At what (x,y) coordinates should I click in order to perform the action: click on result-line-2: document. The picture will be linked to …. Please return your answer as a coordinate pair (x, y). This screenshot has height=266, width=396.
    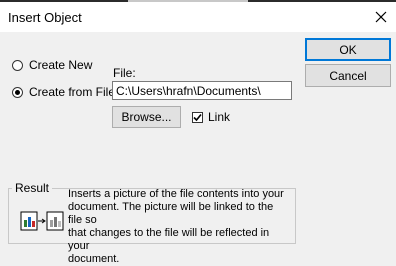
    Looking at the image, I should click on (171, 213).